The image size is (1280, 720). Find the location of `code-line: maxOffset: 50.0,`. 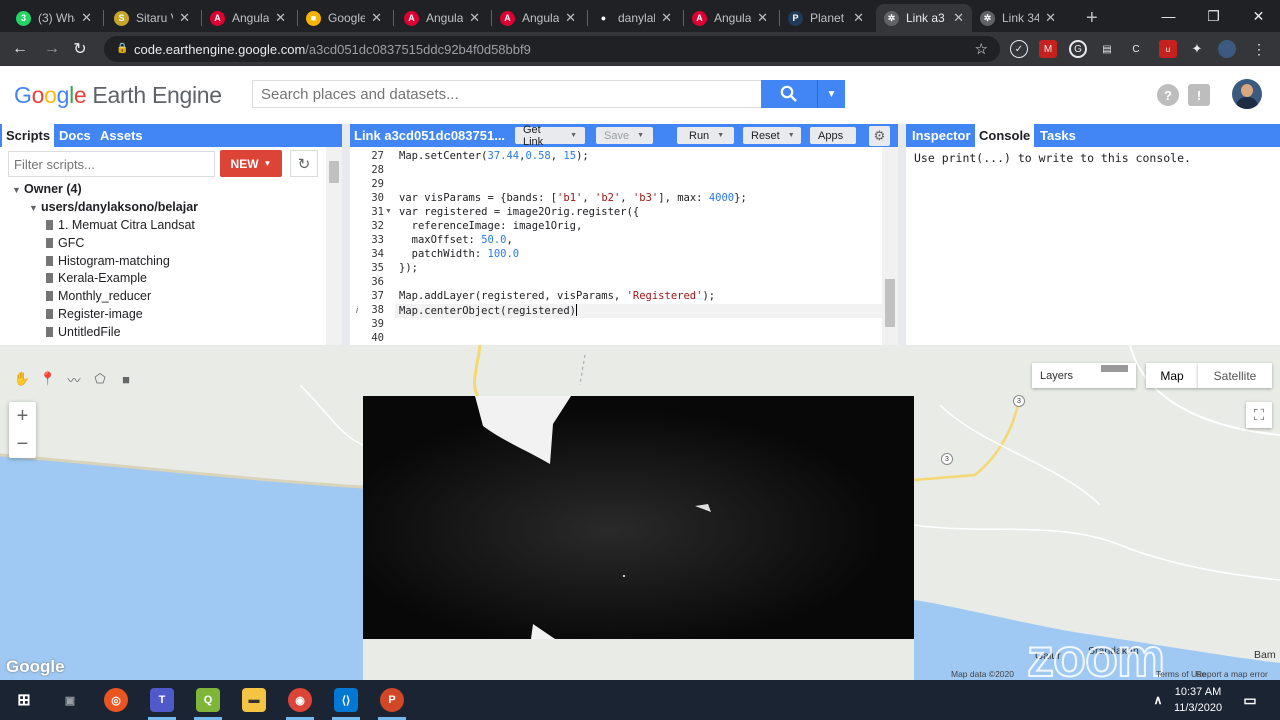

code-line: maxOffset: 50.0, is located at coordinates (456, 240).